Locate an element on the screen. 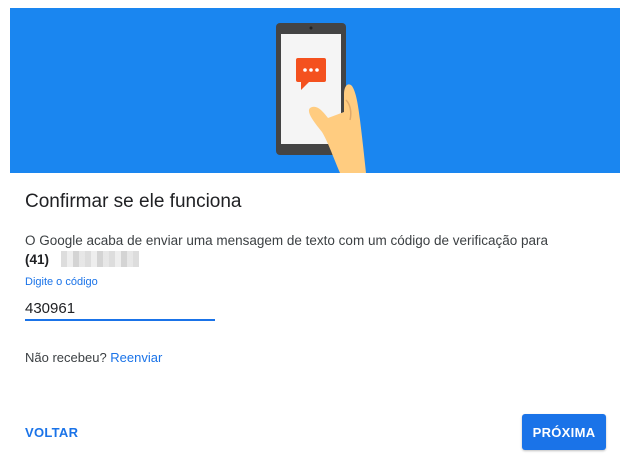 The height and width of the screenshot is (475, 630). resend-line: Não recebeu? Reenviar is located at coordinates (93, 357).